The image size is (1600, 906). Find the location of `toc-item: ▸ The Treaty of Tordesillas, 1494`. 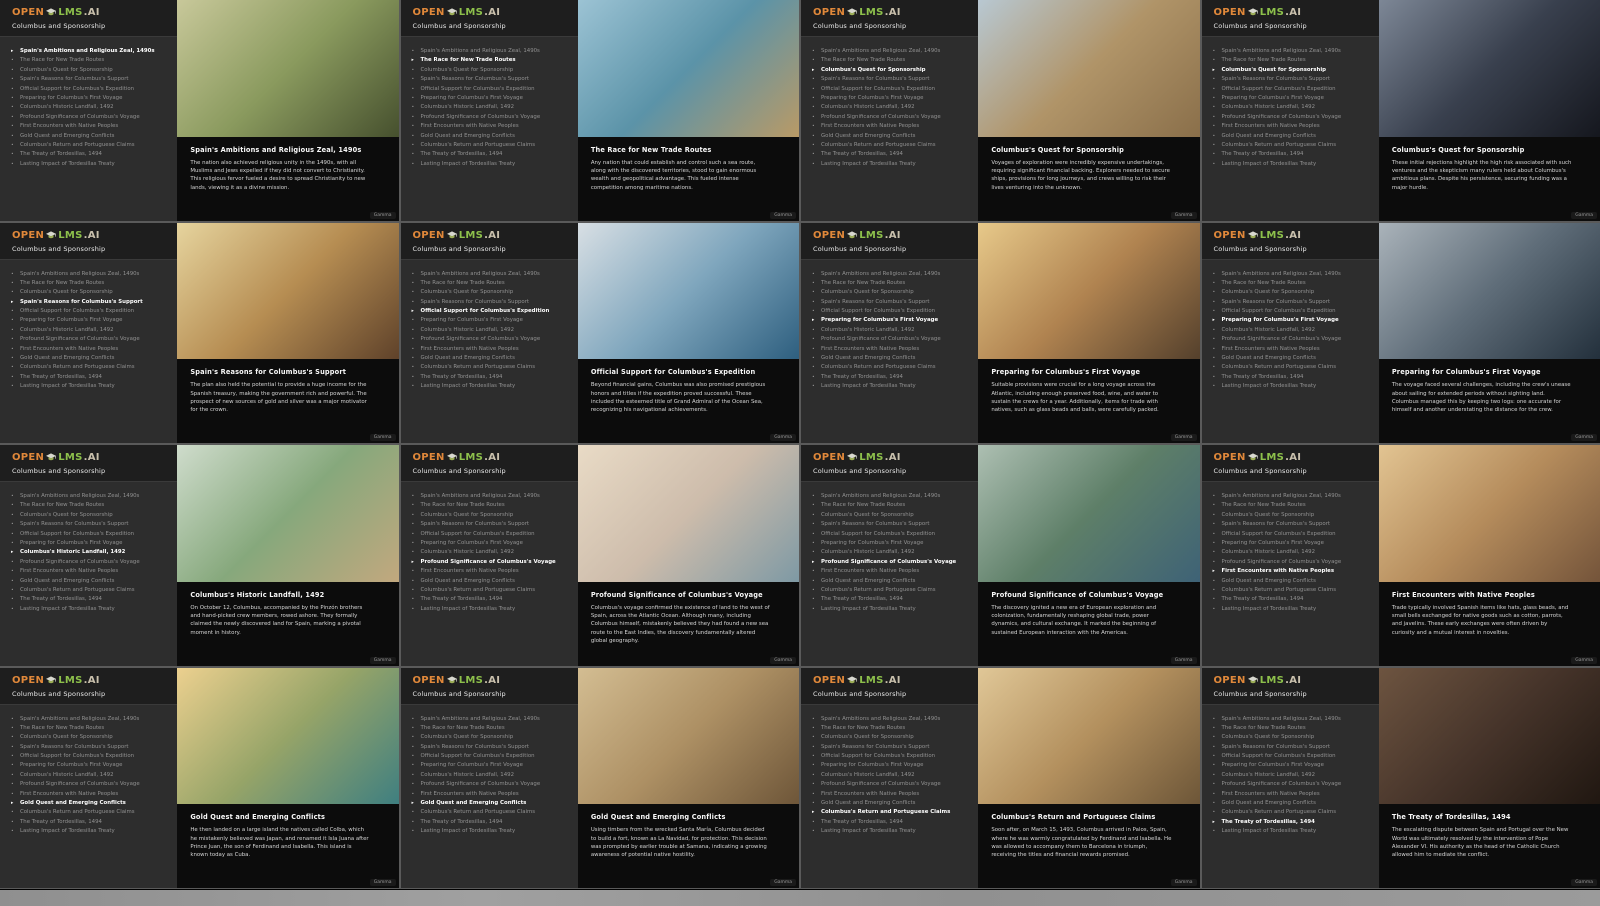

toc-item: ▸ The Treaty of Tordesillas, 1494 is located at coordinates (1293, 822).